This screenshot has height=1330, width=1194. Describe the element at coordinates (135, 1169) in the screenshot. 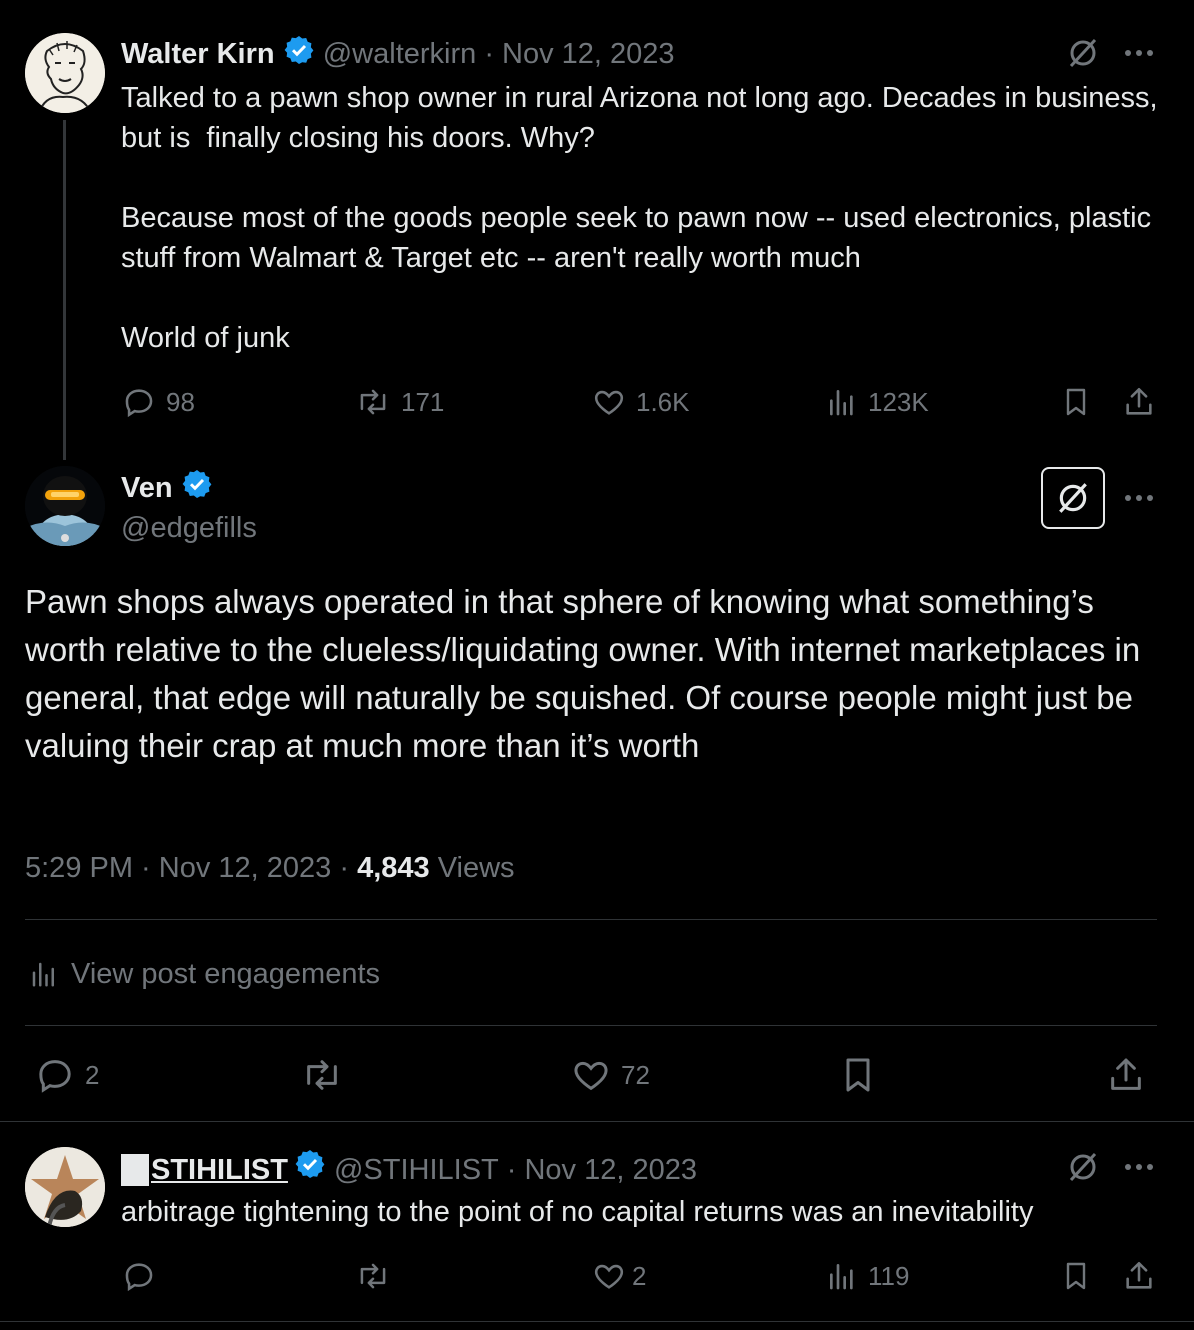

I see `flag-icon` at that location.